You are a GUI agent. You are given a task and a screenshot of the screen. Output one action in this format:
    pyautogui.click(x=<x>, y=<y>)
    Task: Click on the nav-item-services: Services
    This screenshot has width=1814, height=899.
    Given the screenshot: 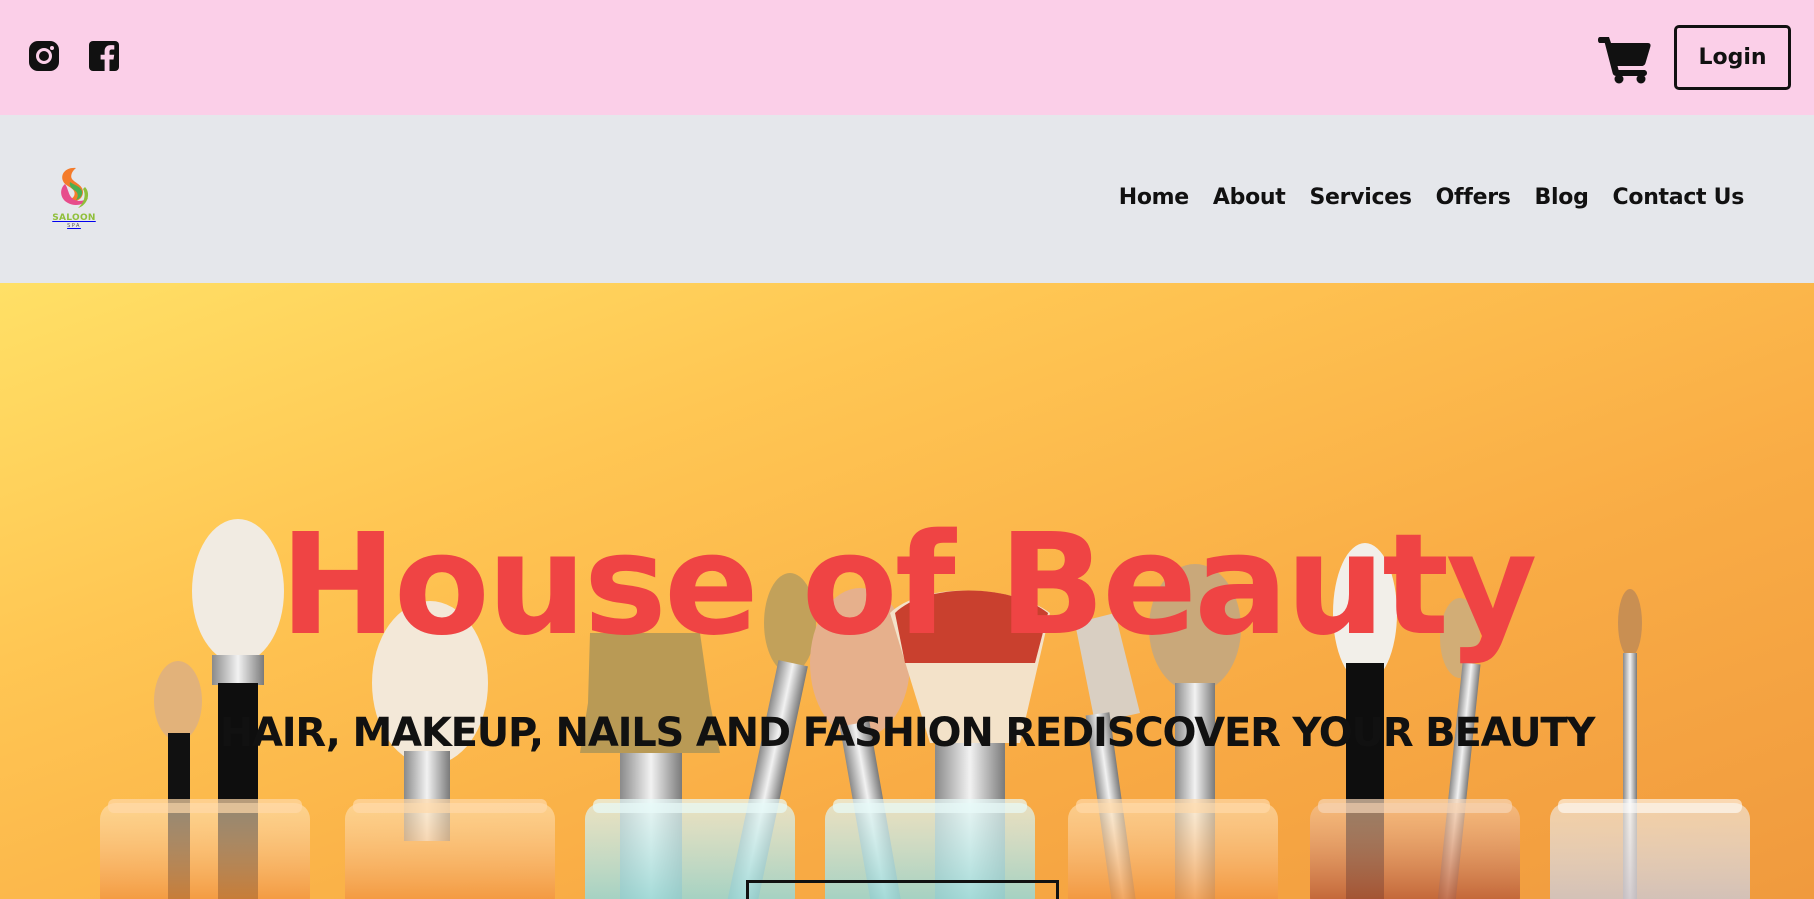 What is the action you would take?
    pyautogui.click(x=1360, y=197)
    